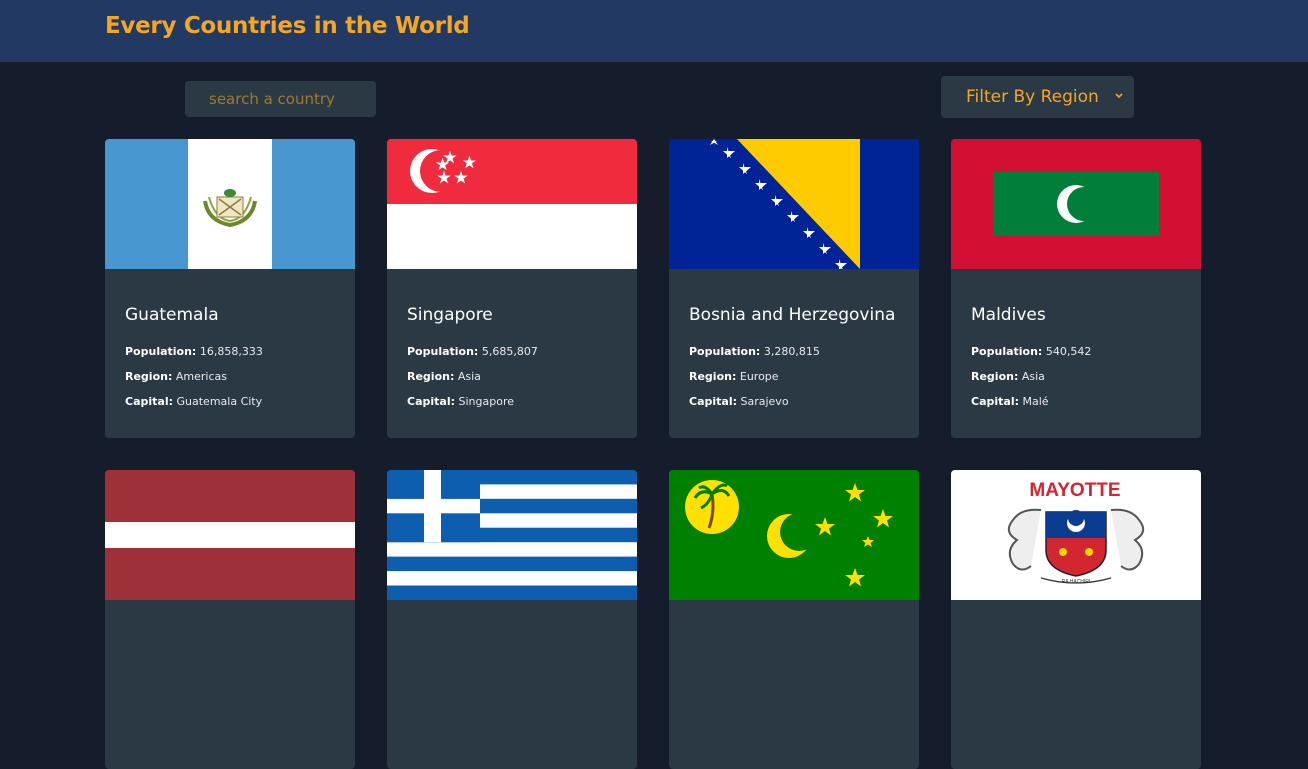  What do you see at coordinates (231, 351) in the screenshot?
I see `population-value: 16,858,333` at bounding box center [231, 351].